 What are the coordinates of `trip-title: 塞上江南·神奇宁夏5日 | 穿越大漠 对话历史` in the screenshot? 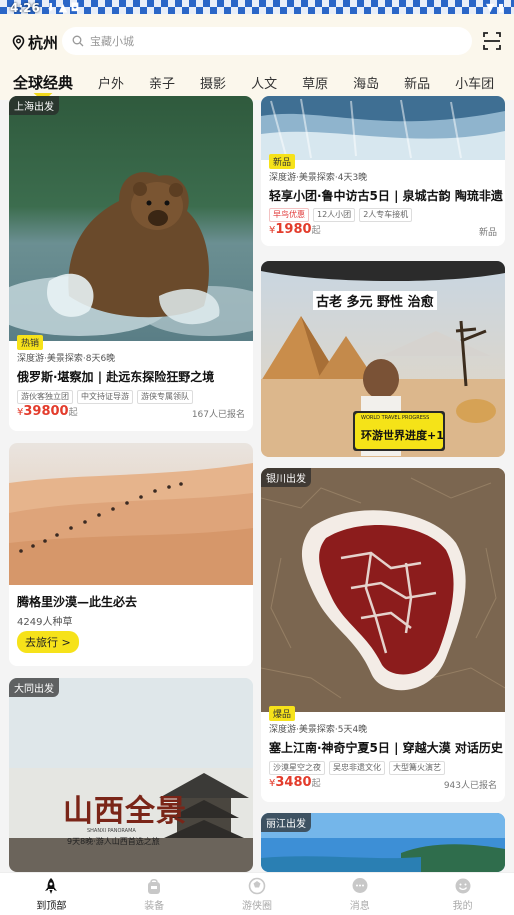 It's located at (386, 748).